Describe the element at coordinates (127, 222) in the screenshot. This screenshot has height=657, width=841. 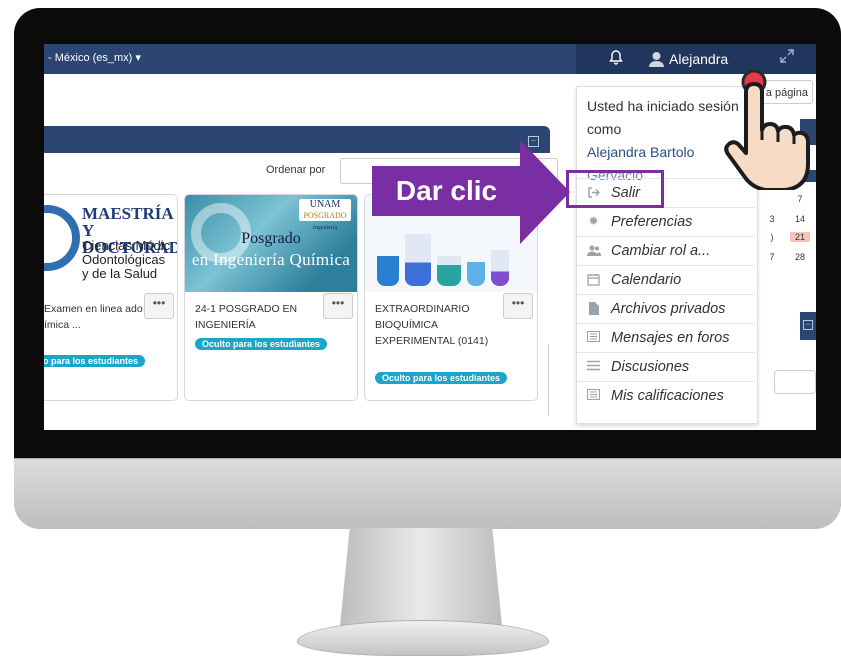
I see `course-image-line: MAESTRÍA Y` at that location.